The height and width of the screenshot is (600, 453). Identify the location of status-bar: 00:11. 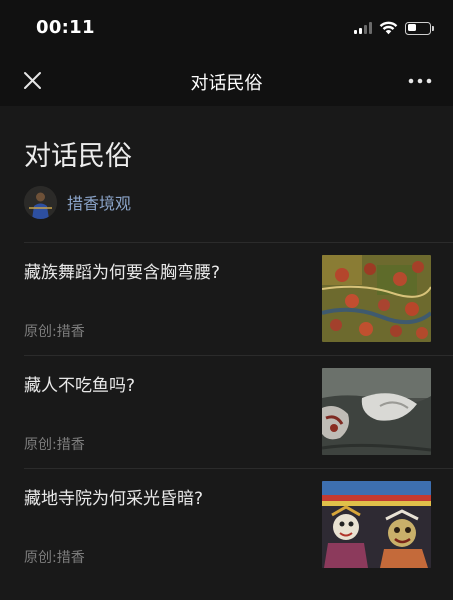
(226, 28).